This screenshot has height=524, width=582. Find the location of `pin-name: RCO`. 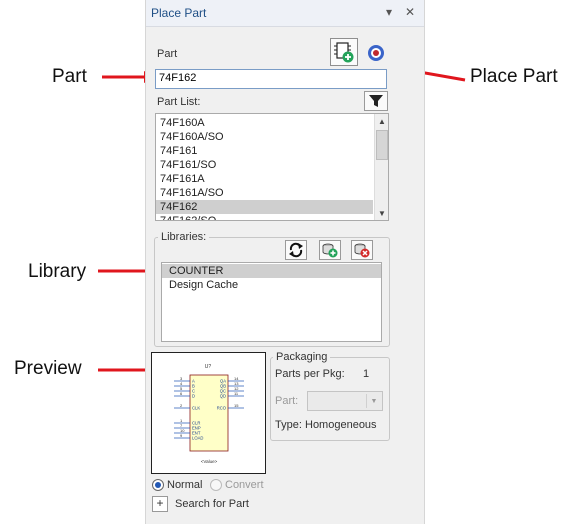

pin-name: RCO is located at coordinates (222, 408).